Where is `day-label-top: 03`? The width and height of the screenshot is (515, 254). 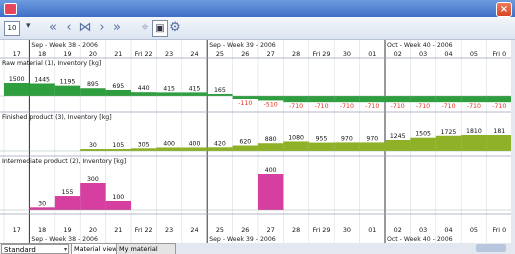 day-label-top: 03 is located at coordinates (423, 54).